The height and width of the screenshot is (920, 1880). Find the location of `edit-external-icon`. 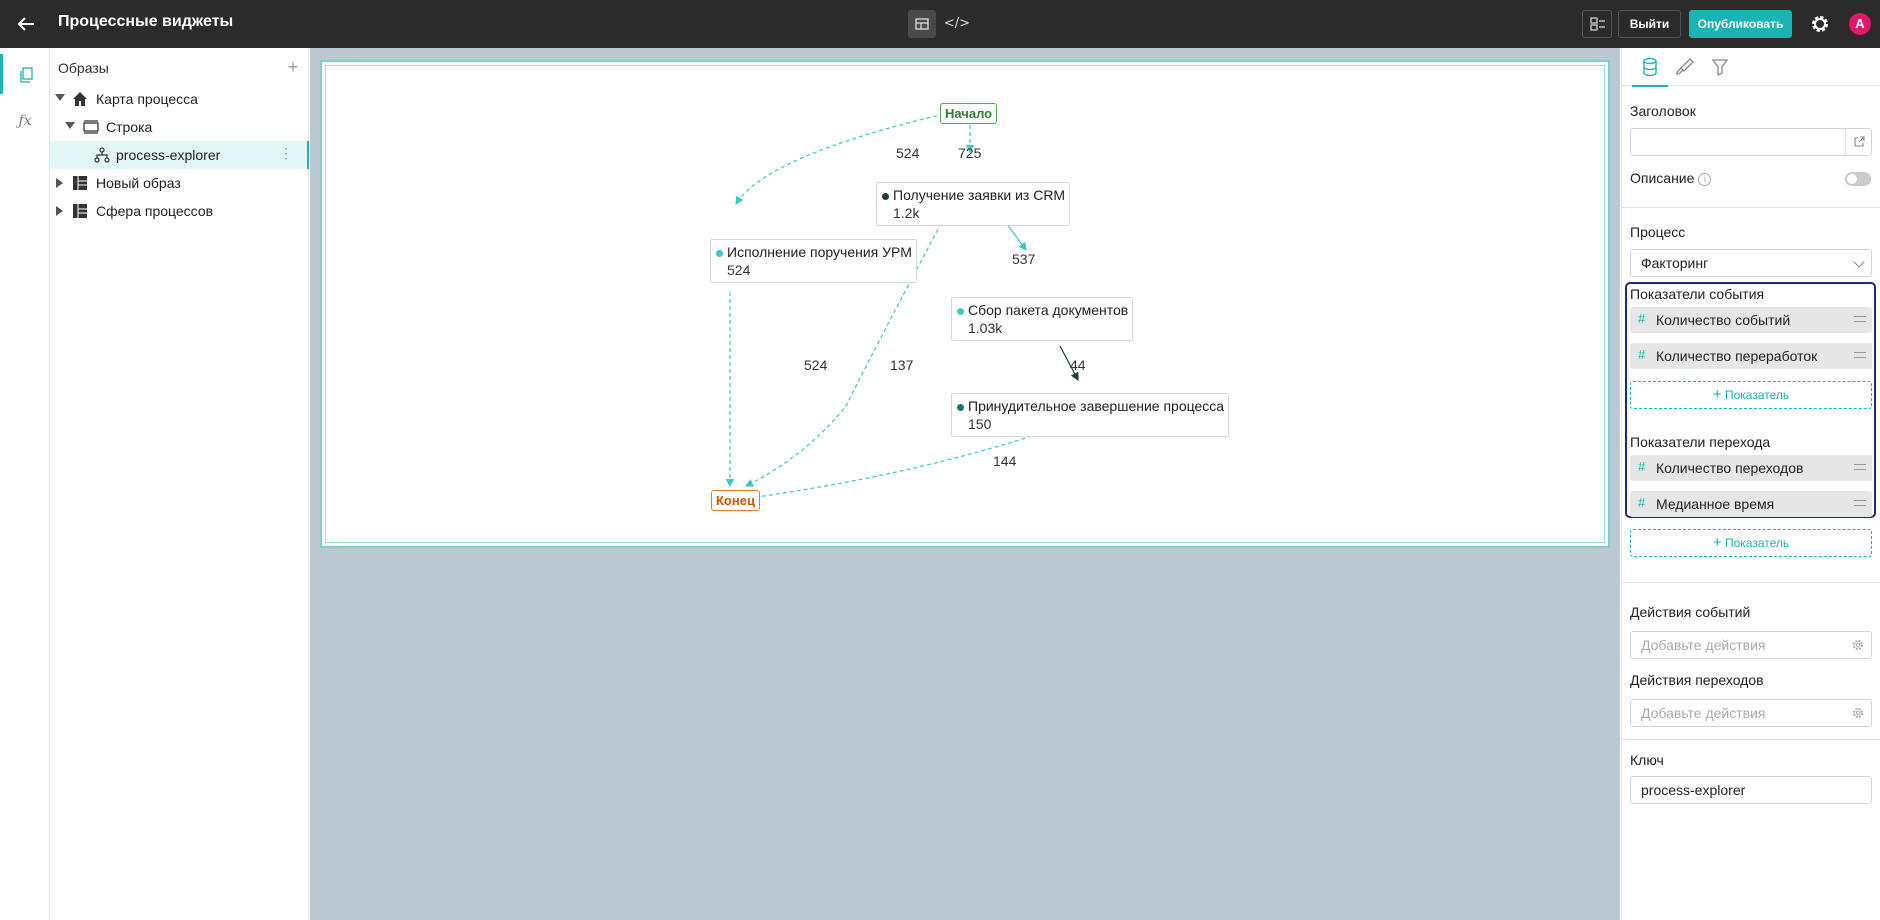

edit-external-icon is located at coordinates (1858, 142).